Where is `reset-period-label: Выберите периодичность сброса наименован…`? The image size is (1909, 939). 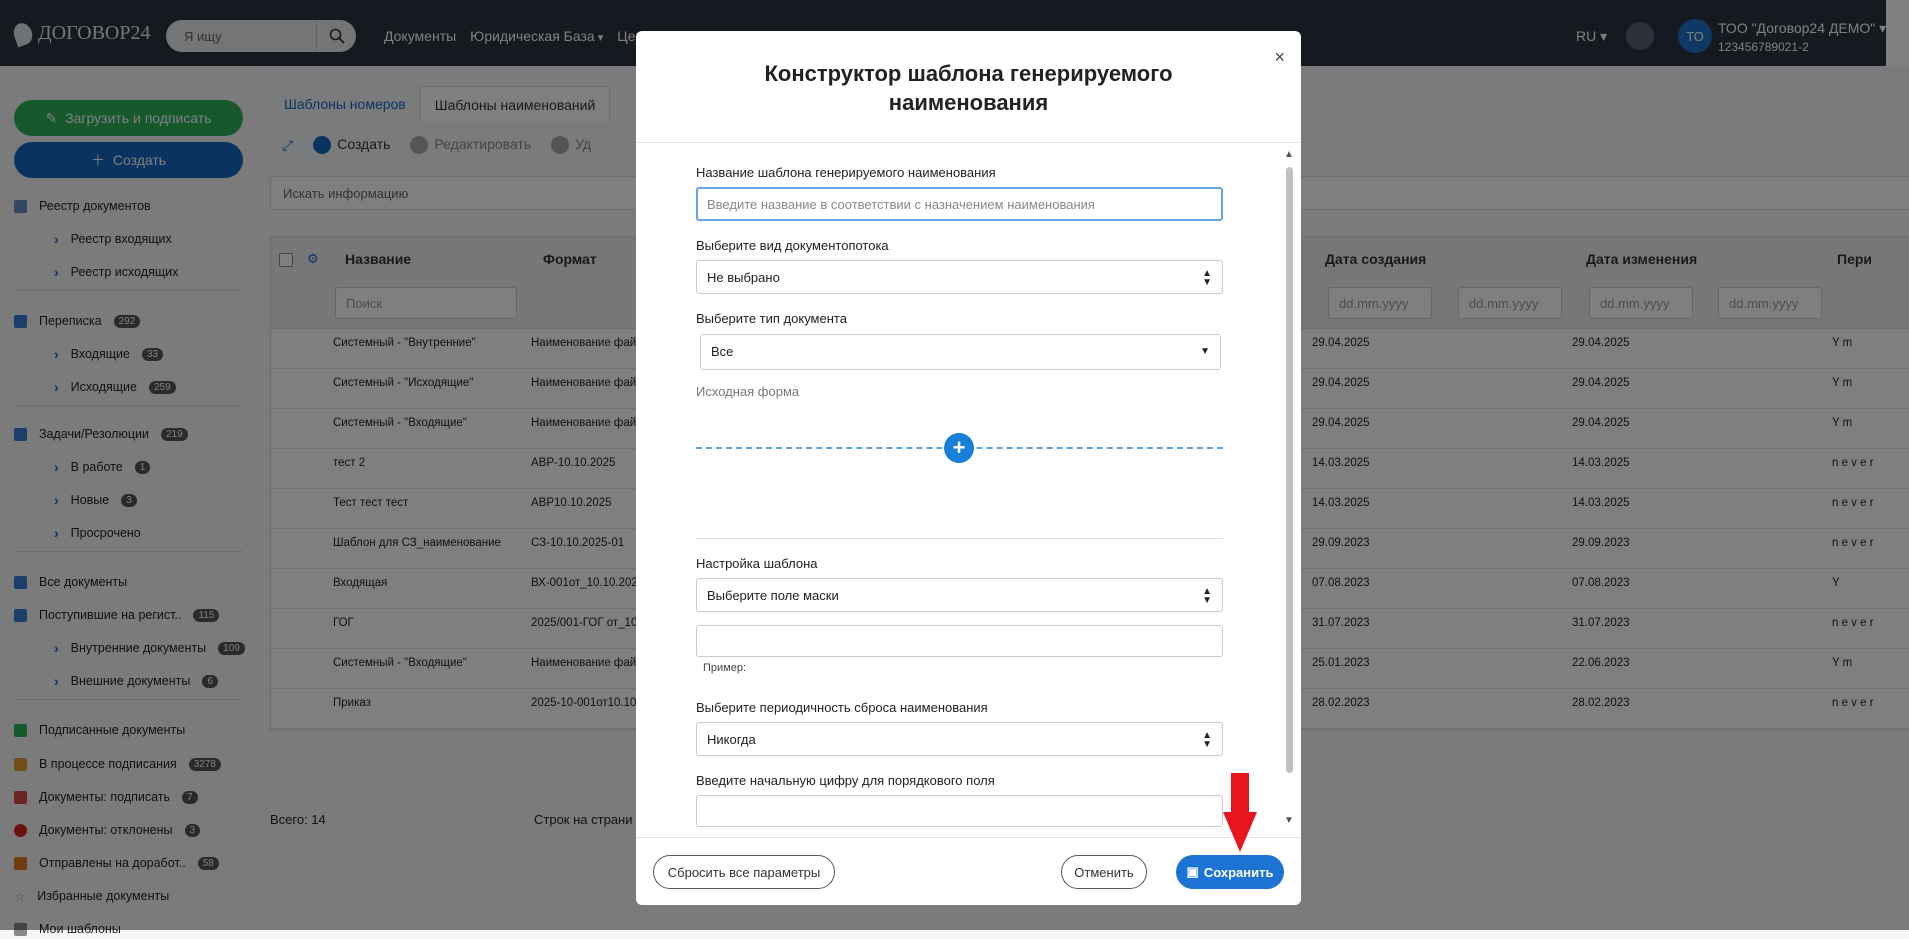 reset-period-label: Выберите периодичность сброса наименован… is located at coordinates (842, 707).